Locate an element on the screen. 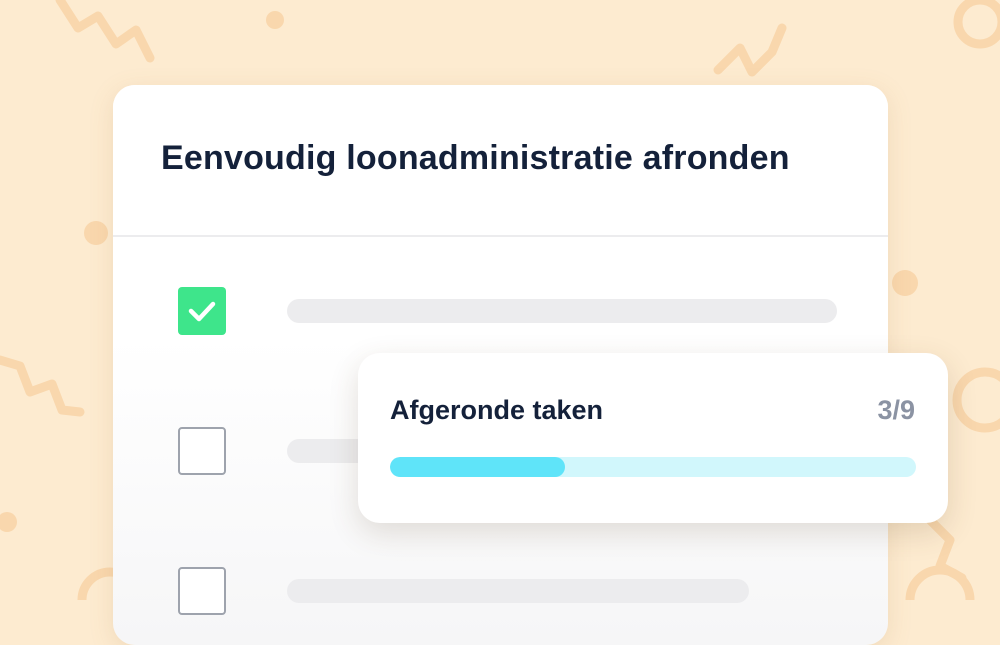 This screenshot has height=645, width=1000. check-icon is located at coordinates (202, 311).